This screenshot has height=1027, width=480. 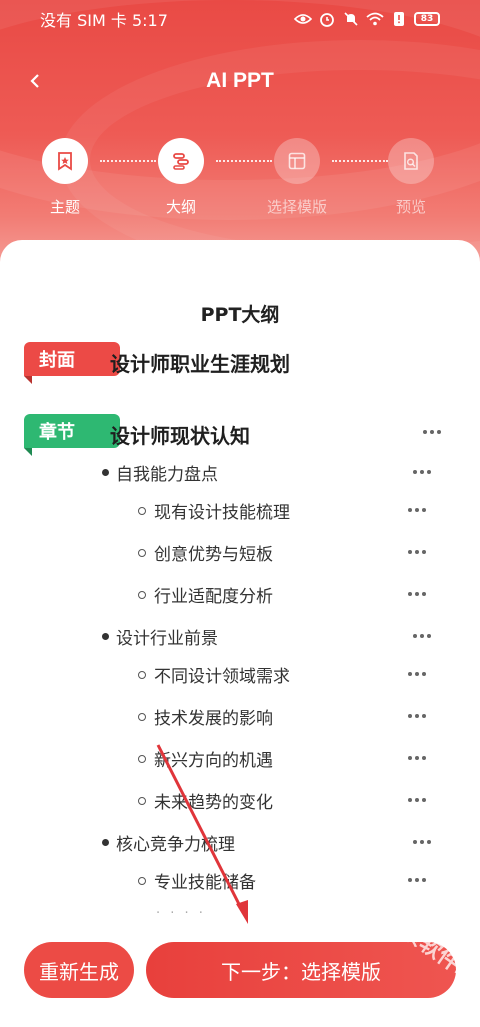 I want to click on nav-bar: AI PPT, so click(x=240, y=81).